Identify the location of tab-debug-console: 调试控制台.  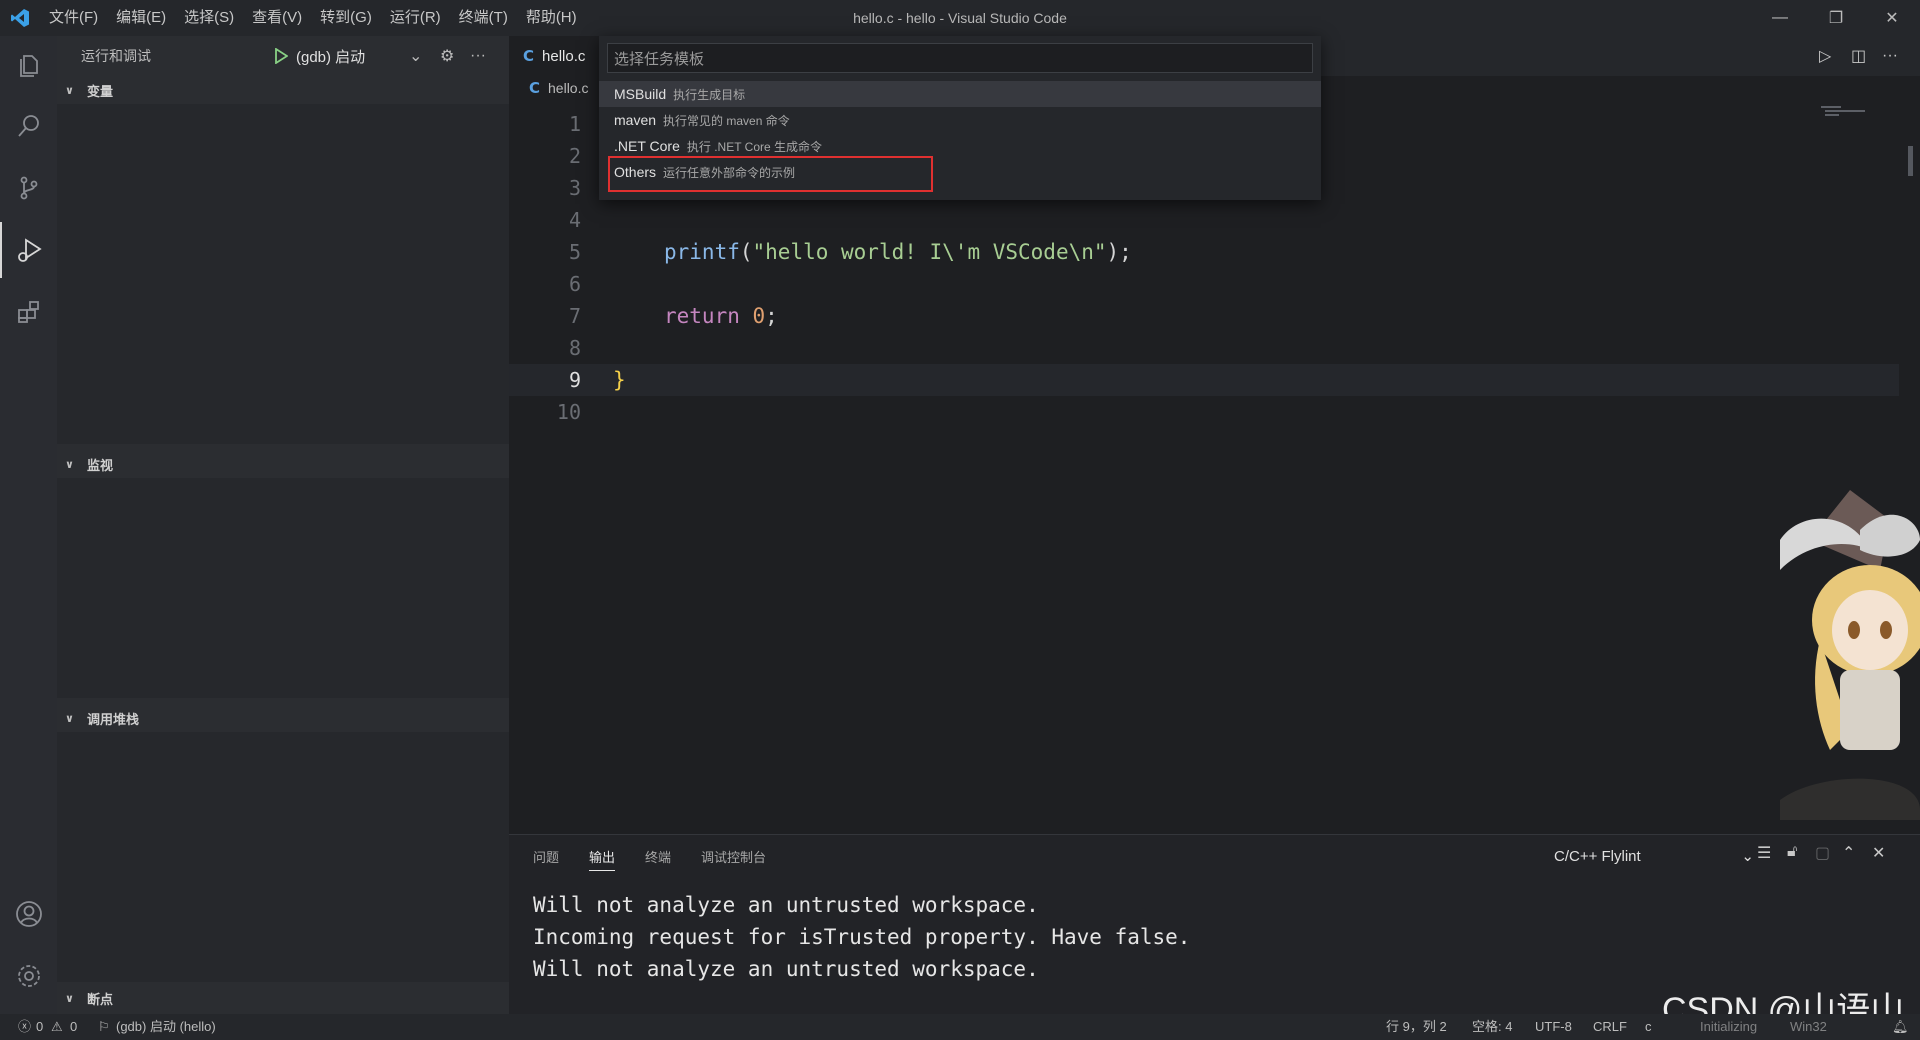
(733, 859).